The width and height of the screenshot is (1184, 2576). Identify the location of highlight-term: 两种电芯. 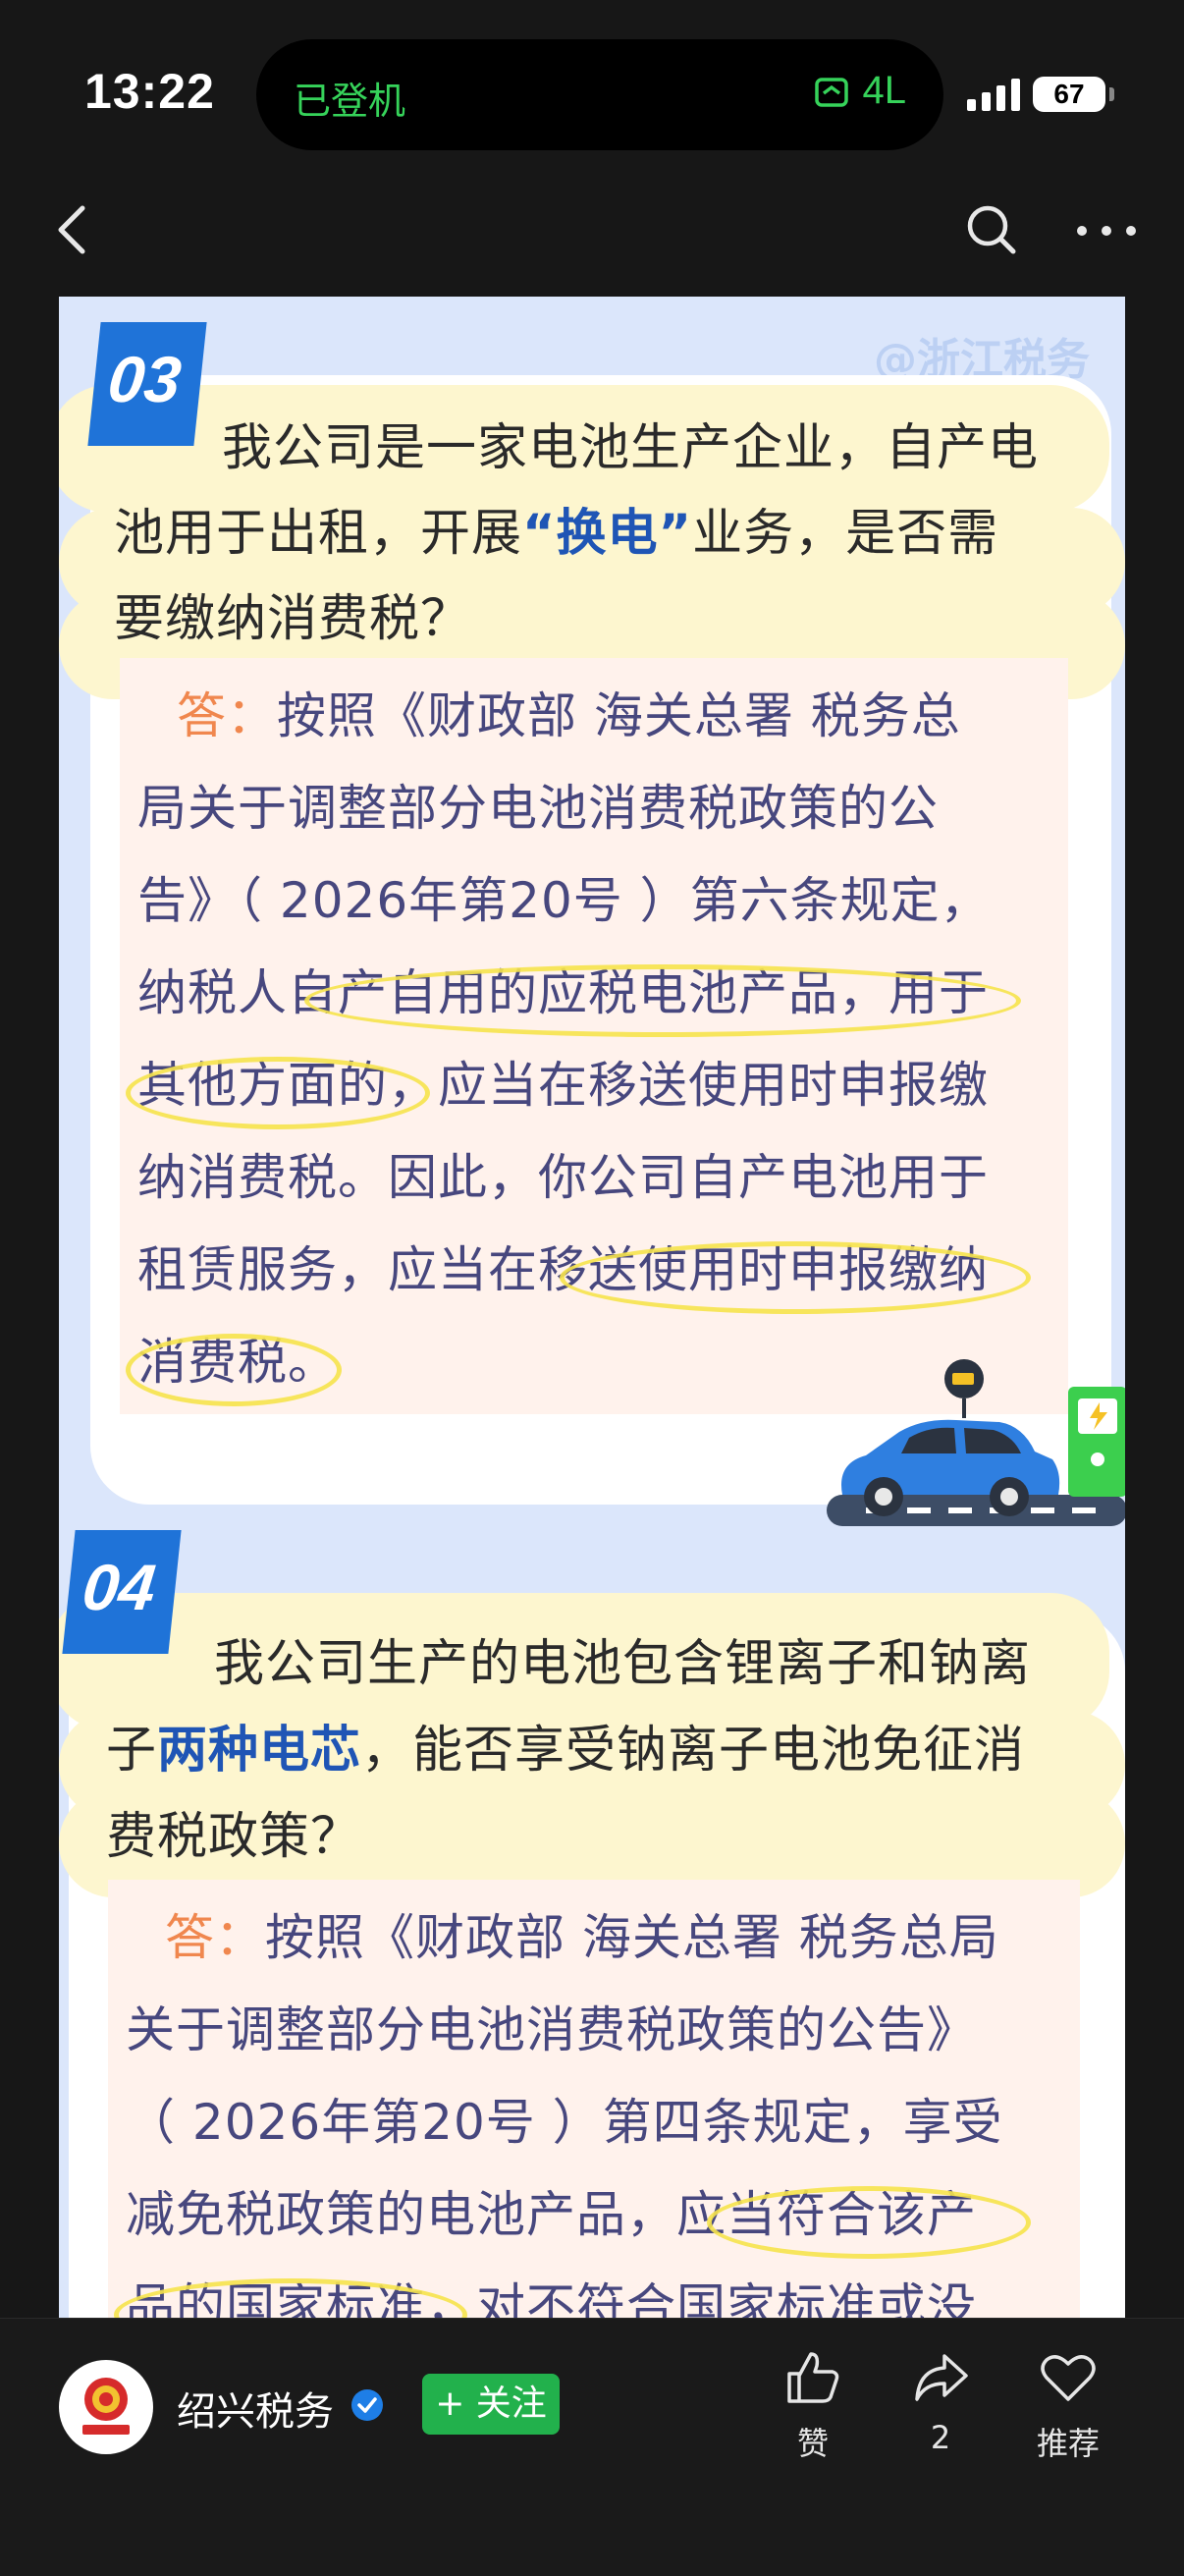
(259, 1751).